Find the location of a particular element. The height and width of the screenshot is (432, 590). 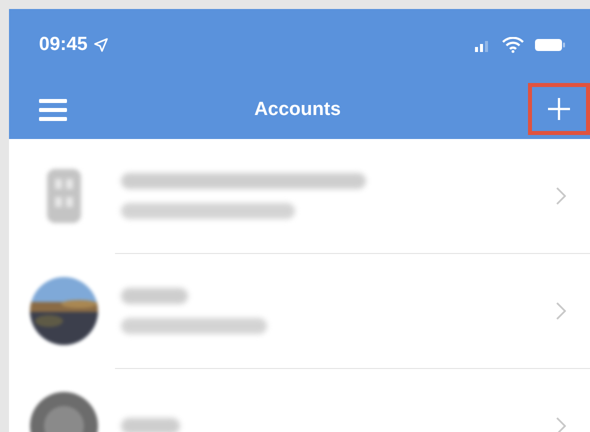

screen-title: Accounts is located at coordinates (297, 110).